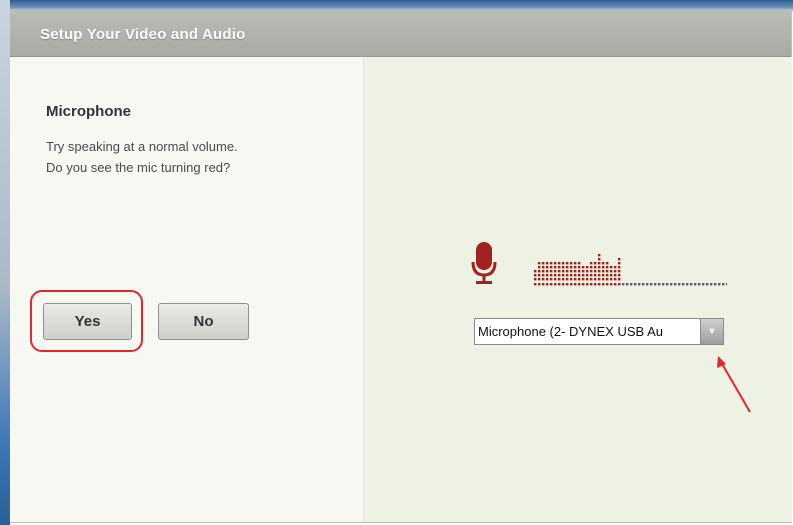  I want to click on chevron-down-icon: ▼, so click(711, 331).